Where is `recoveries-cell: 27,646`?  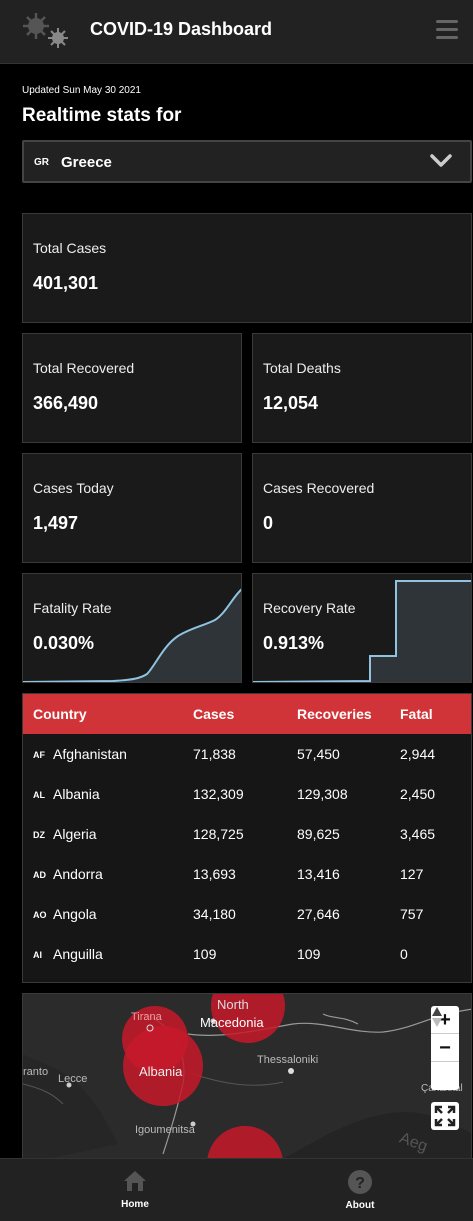 recoveries-cell: 27,646 is located at coordinates (318, 914).